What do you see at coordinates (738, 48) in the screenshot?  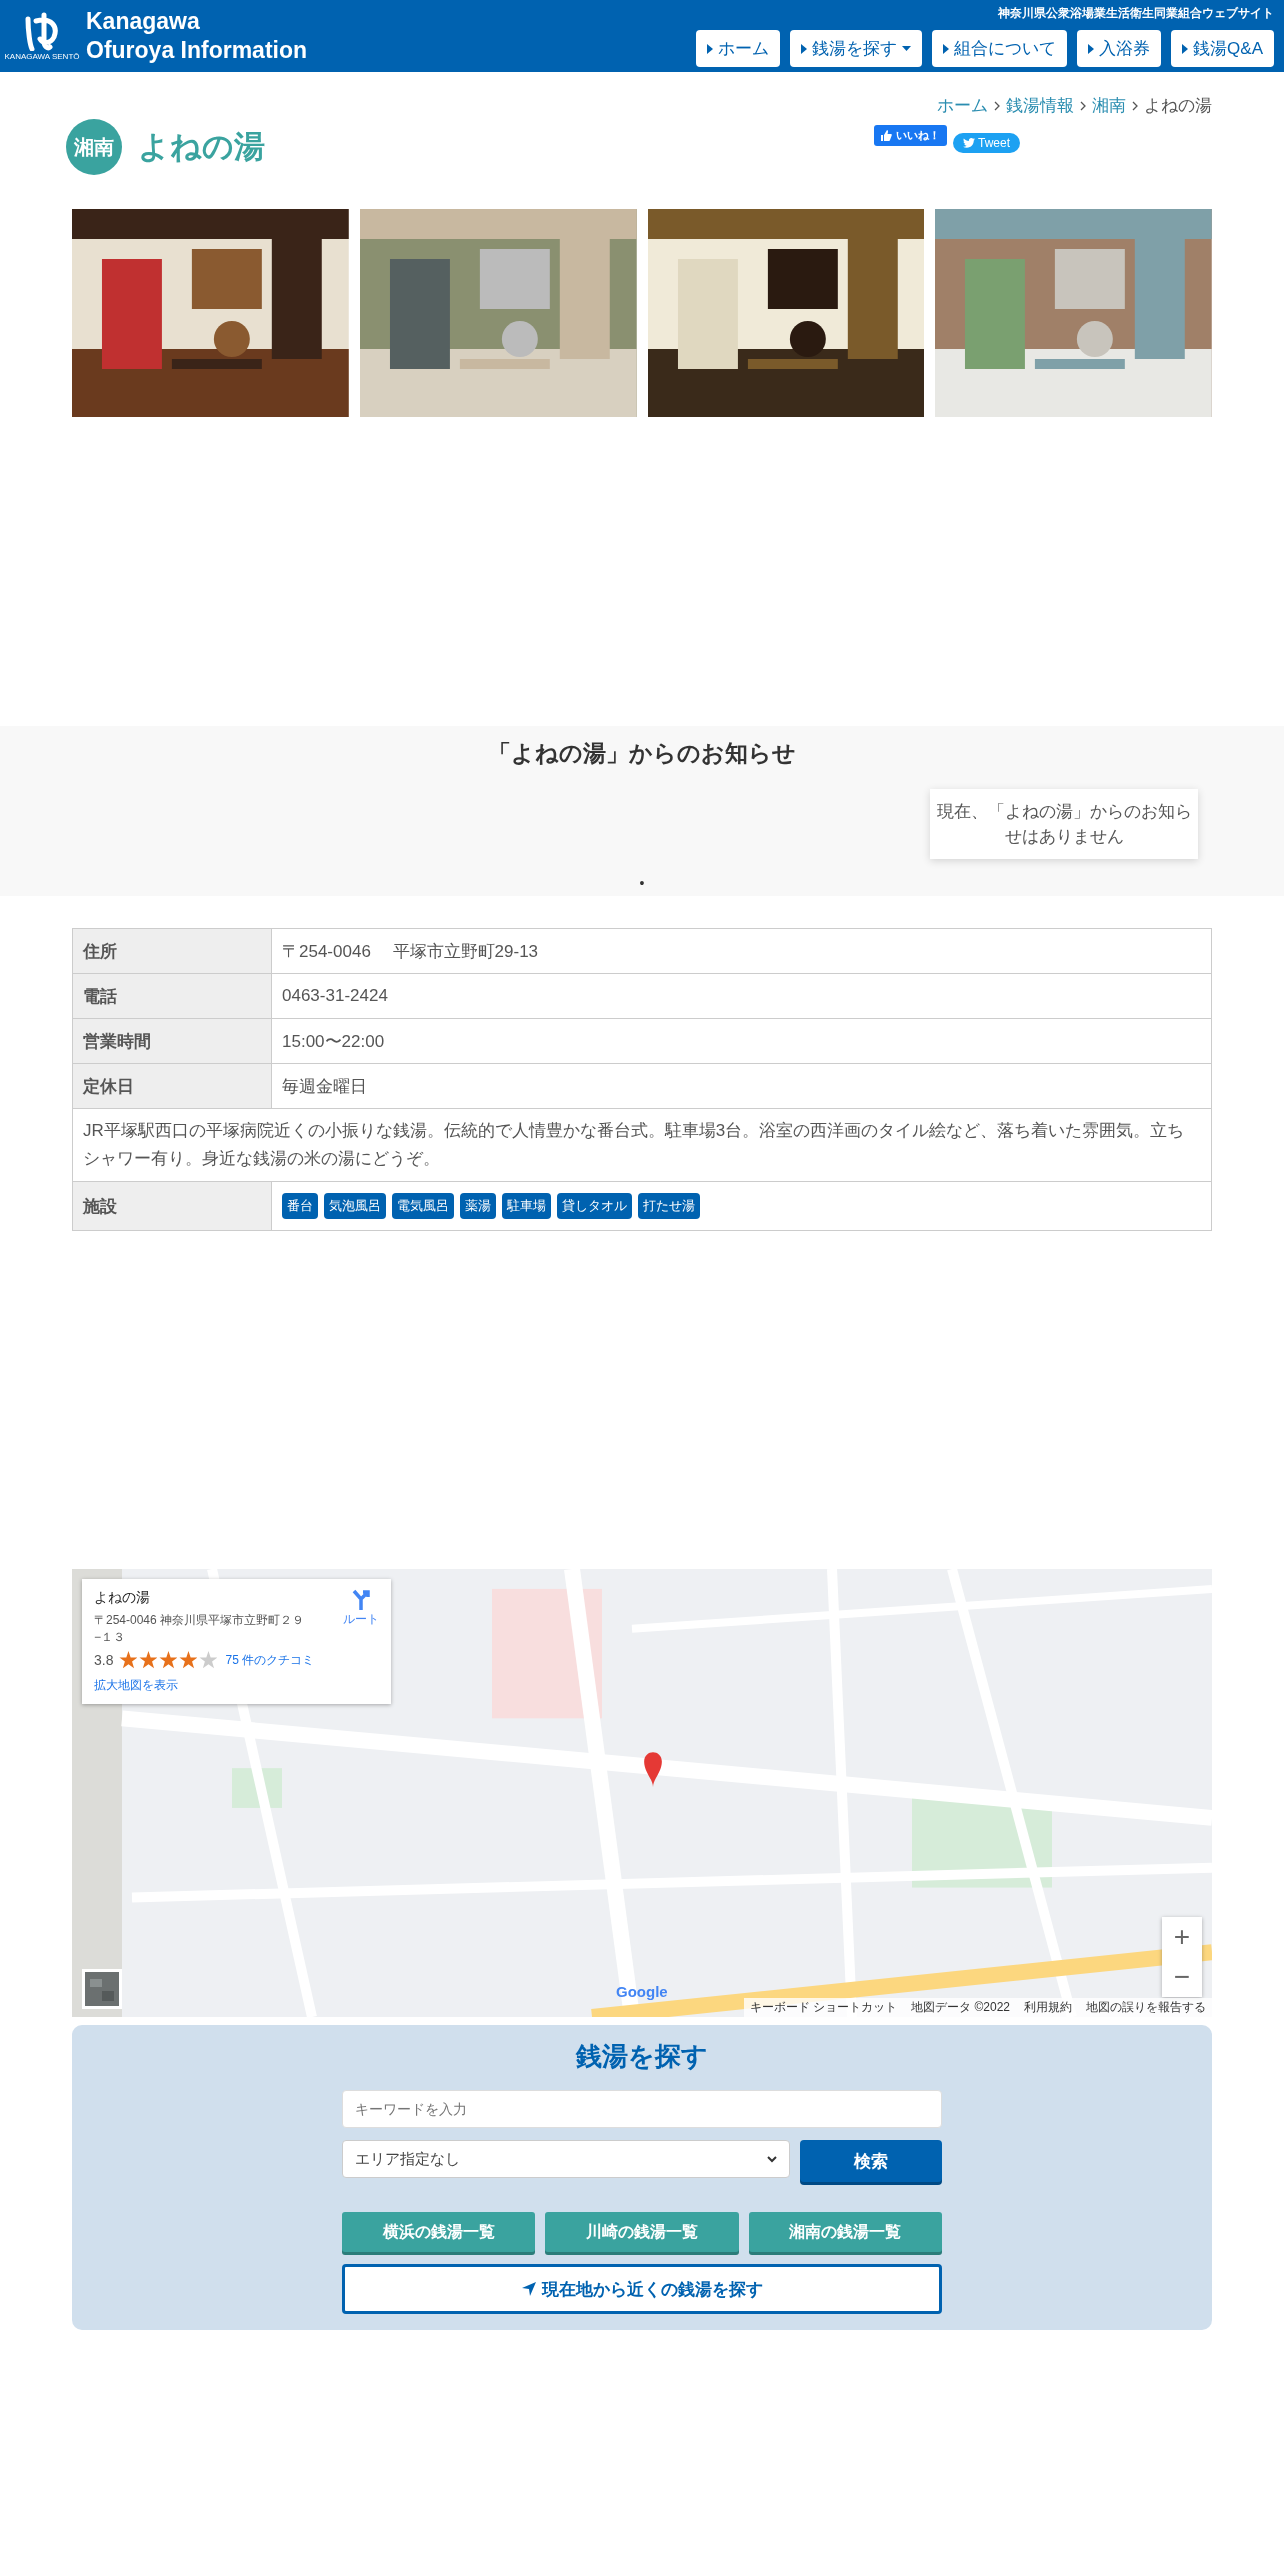 I see `nav-button: ホーム` at bounding box center [738, 48].